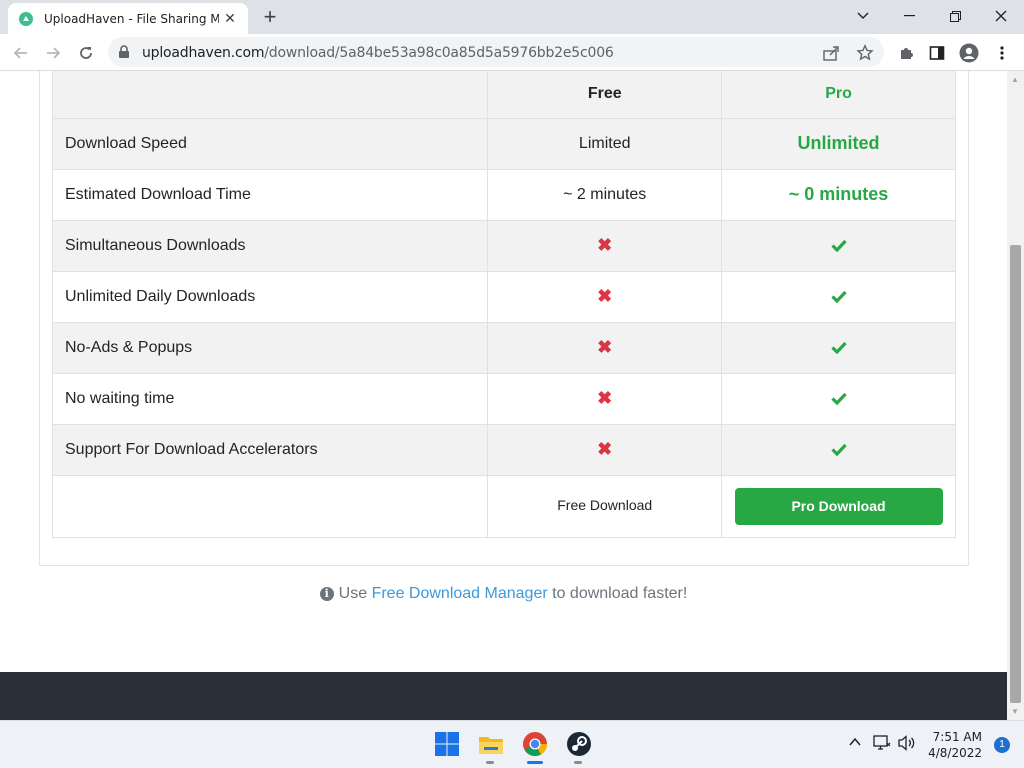  Describe the element at coordinates (605, 143) in the screenshot. I see `free-value: Limited` at that location.